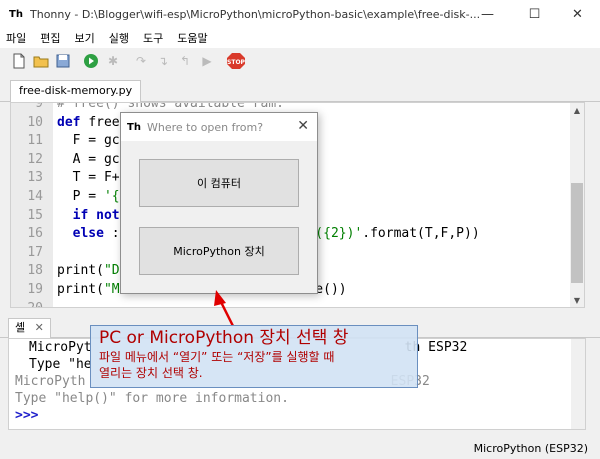 The height and width of the screenshot is (459, 600). Describe the element at coordinates (163, 61) in the screenshot. I see `step-into-icon: ↴` at that location.